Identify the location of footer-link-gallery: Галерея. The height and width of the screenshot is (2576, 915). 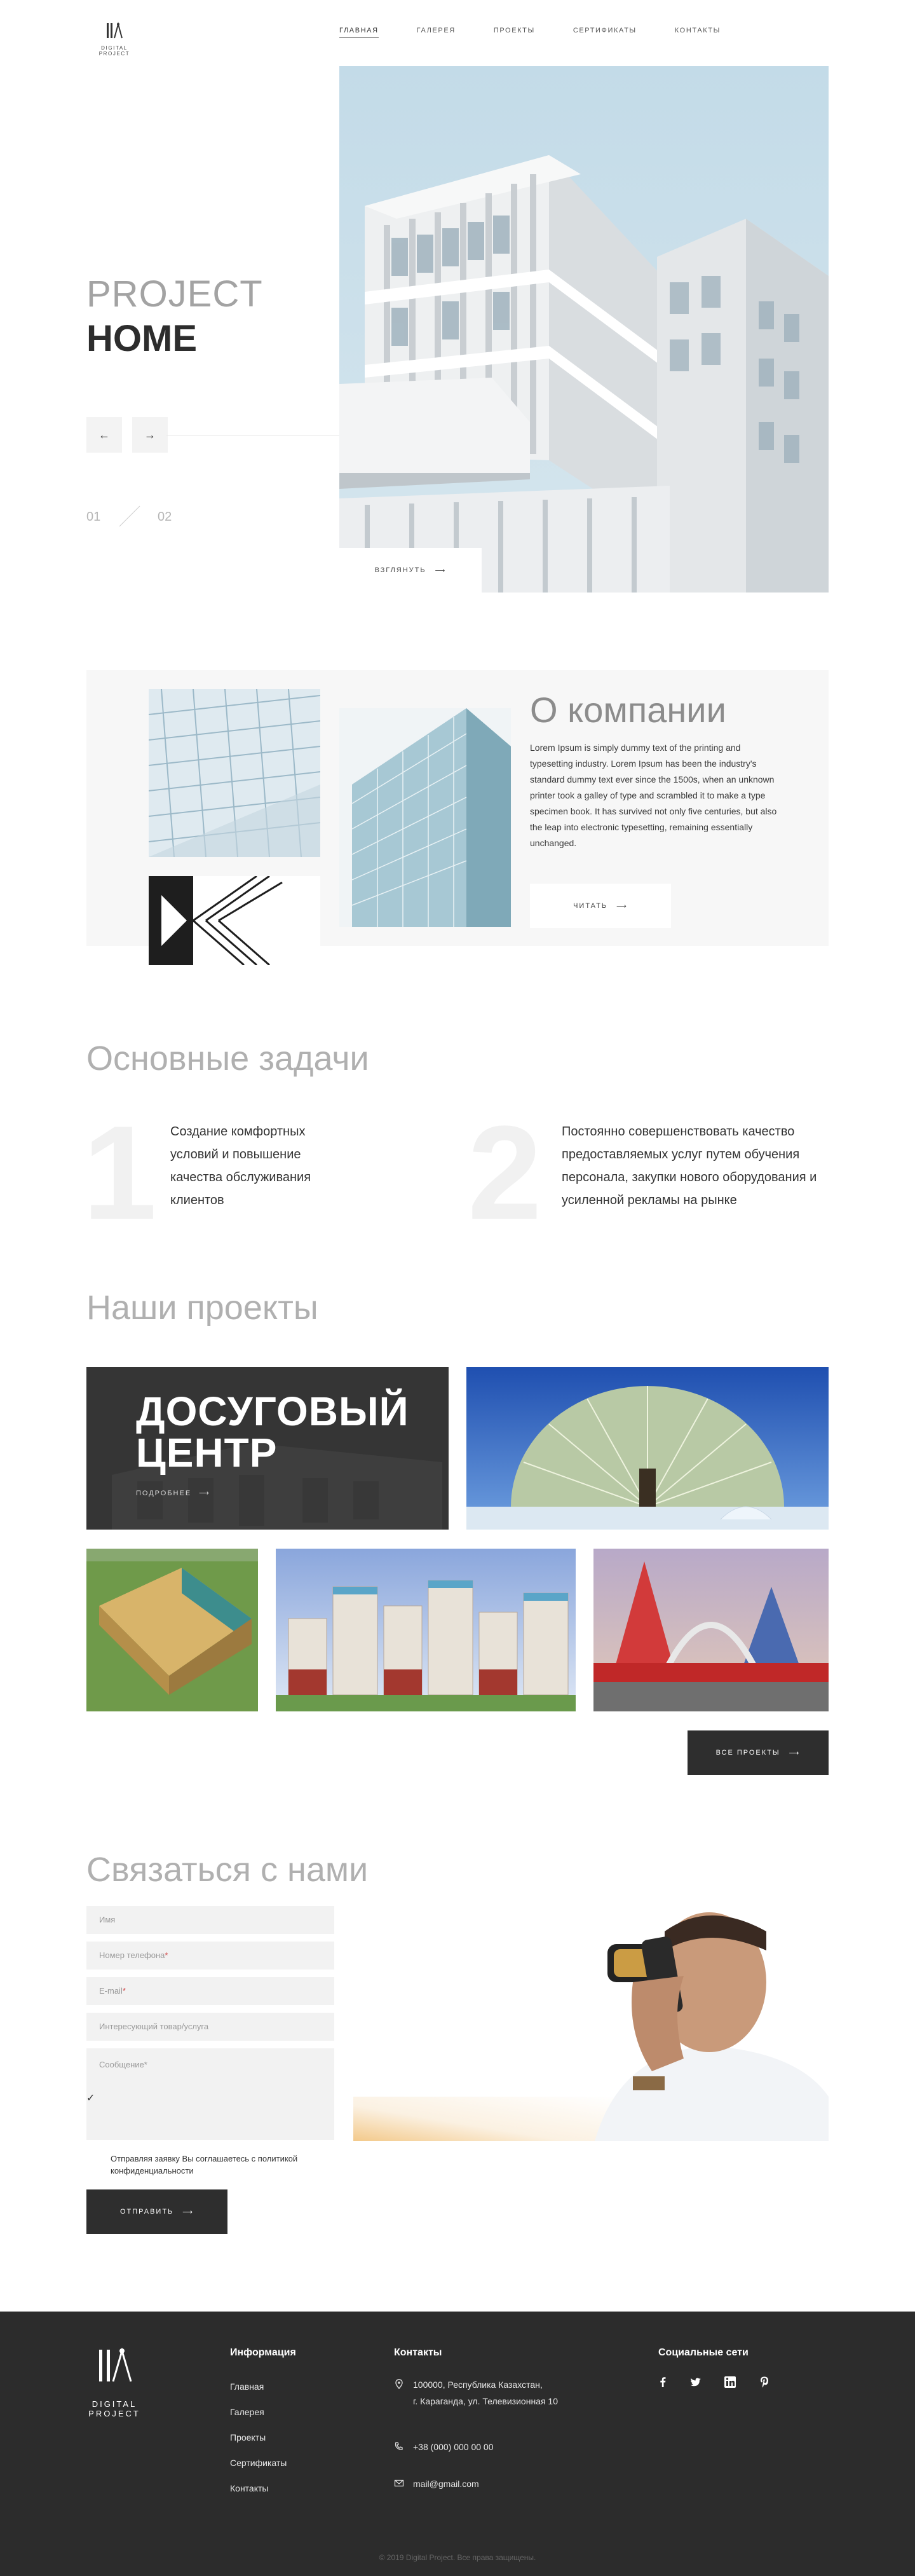
(247, 2412).